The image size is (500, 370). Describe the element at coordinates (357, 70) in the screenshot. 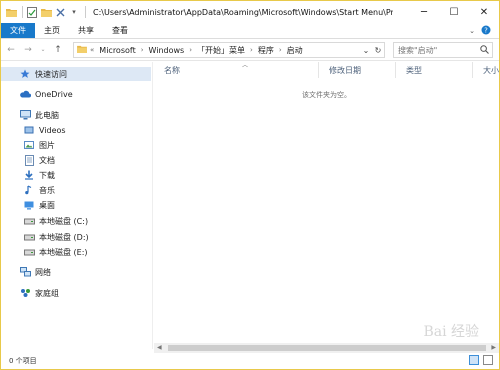

I see `column-date-modified: 修改日期` at that location.